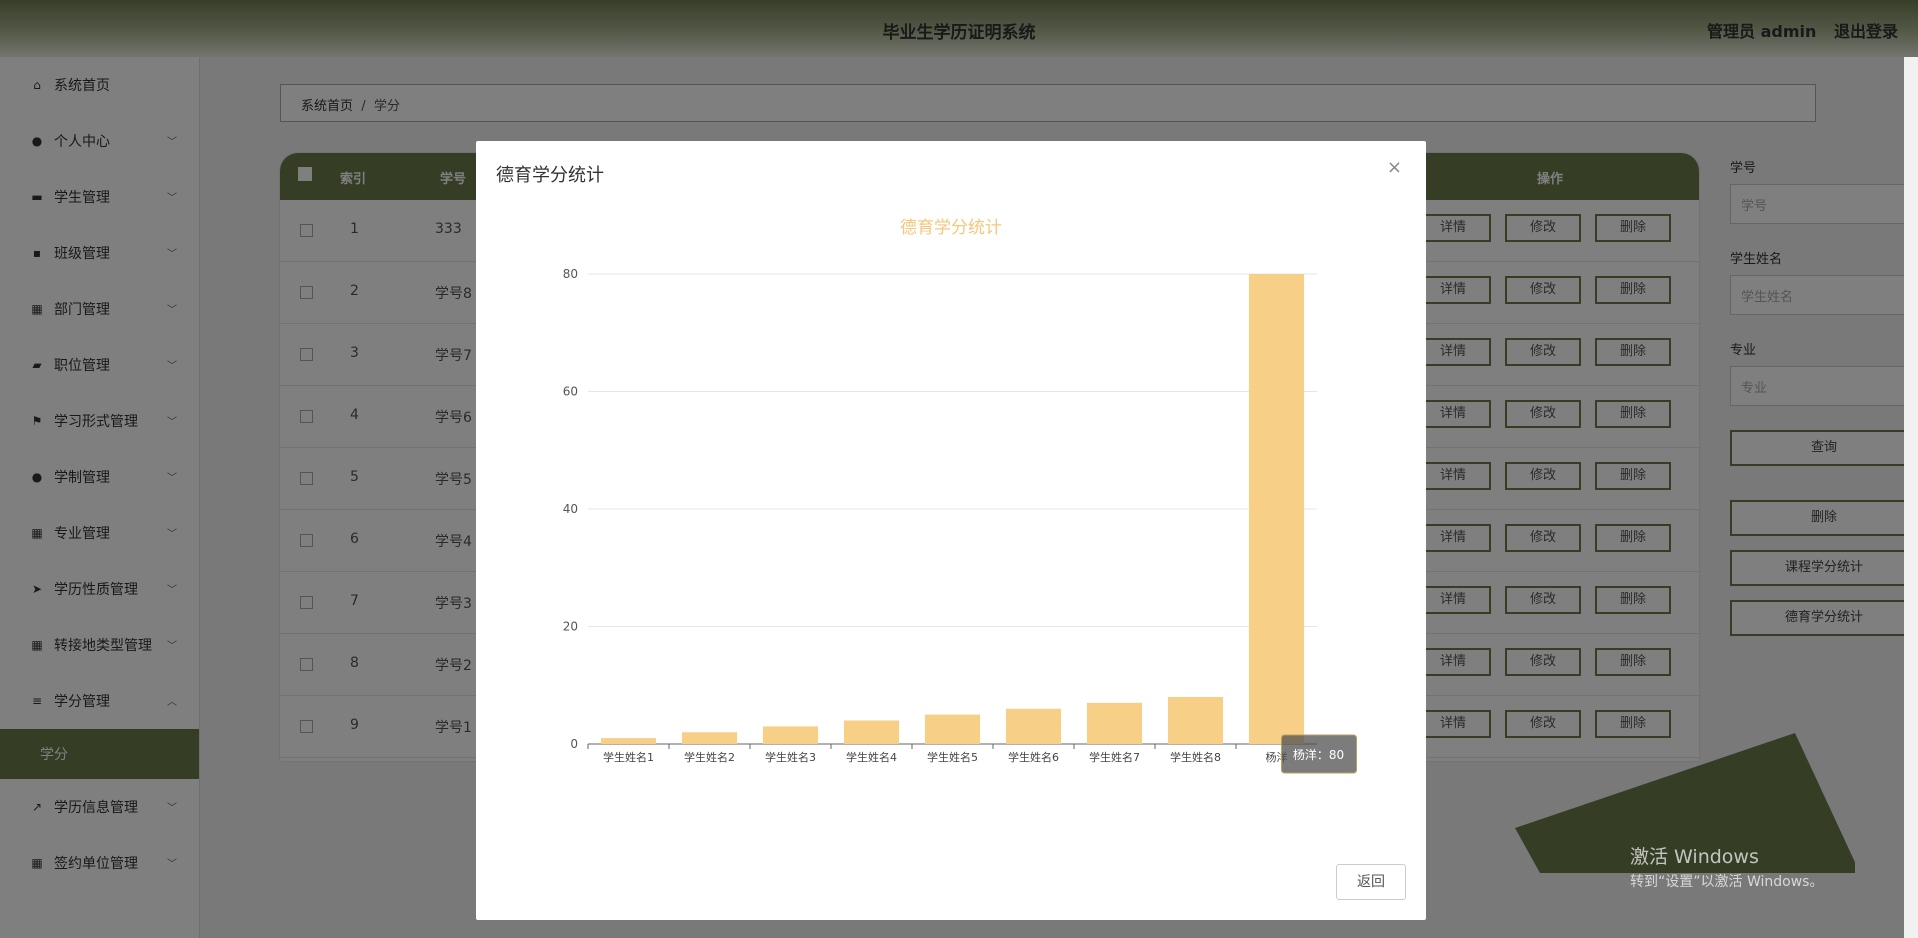  What do you see at coordinates (709, 757) in the screenshot?
I see `x-tick-label: 学生姓名2` at bounding box center [709, 757].